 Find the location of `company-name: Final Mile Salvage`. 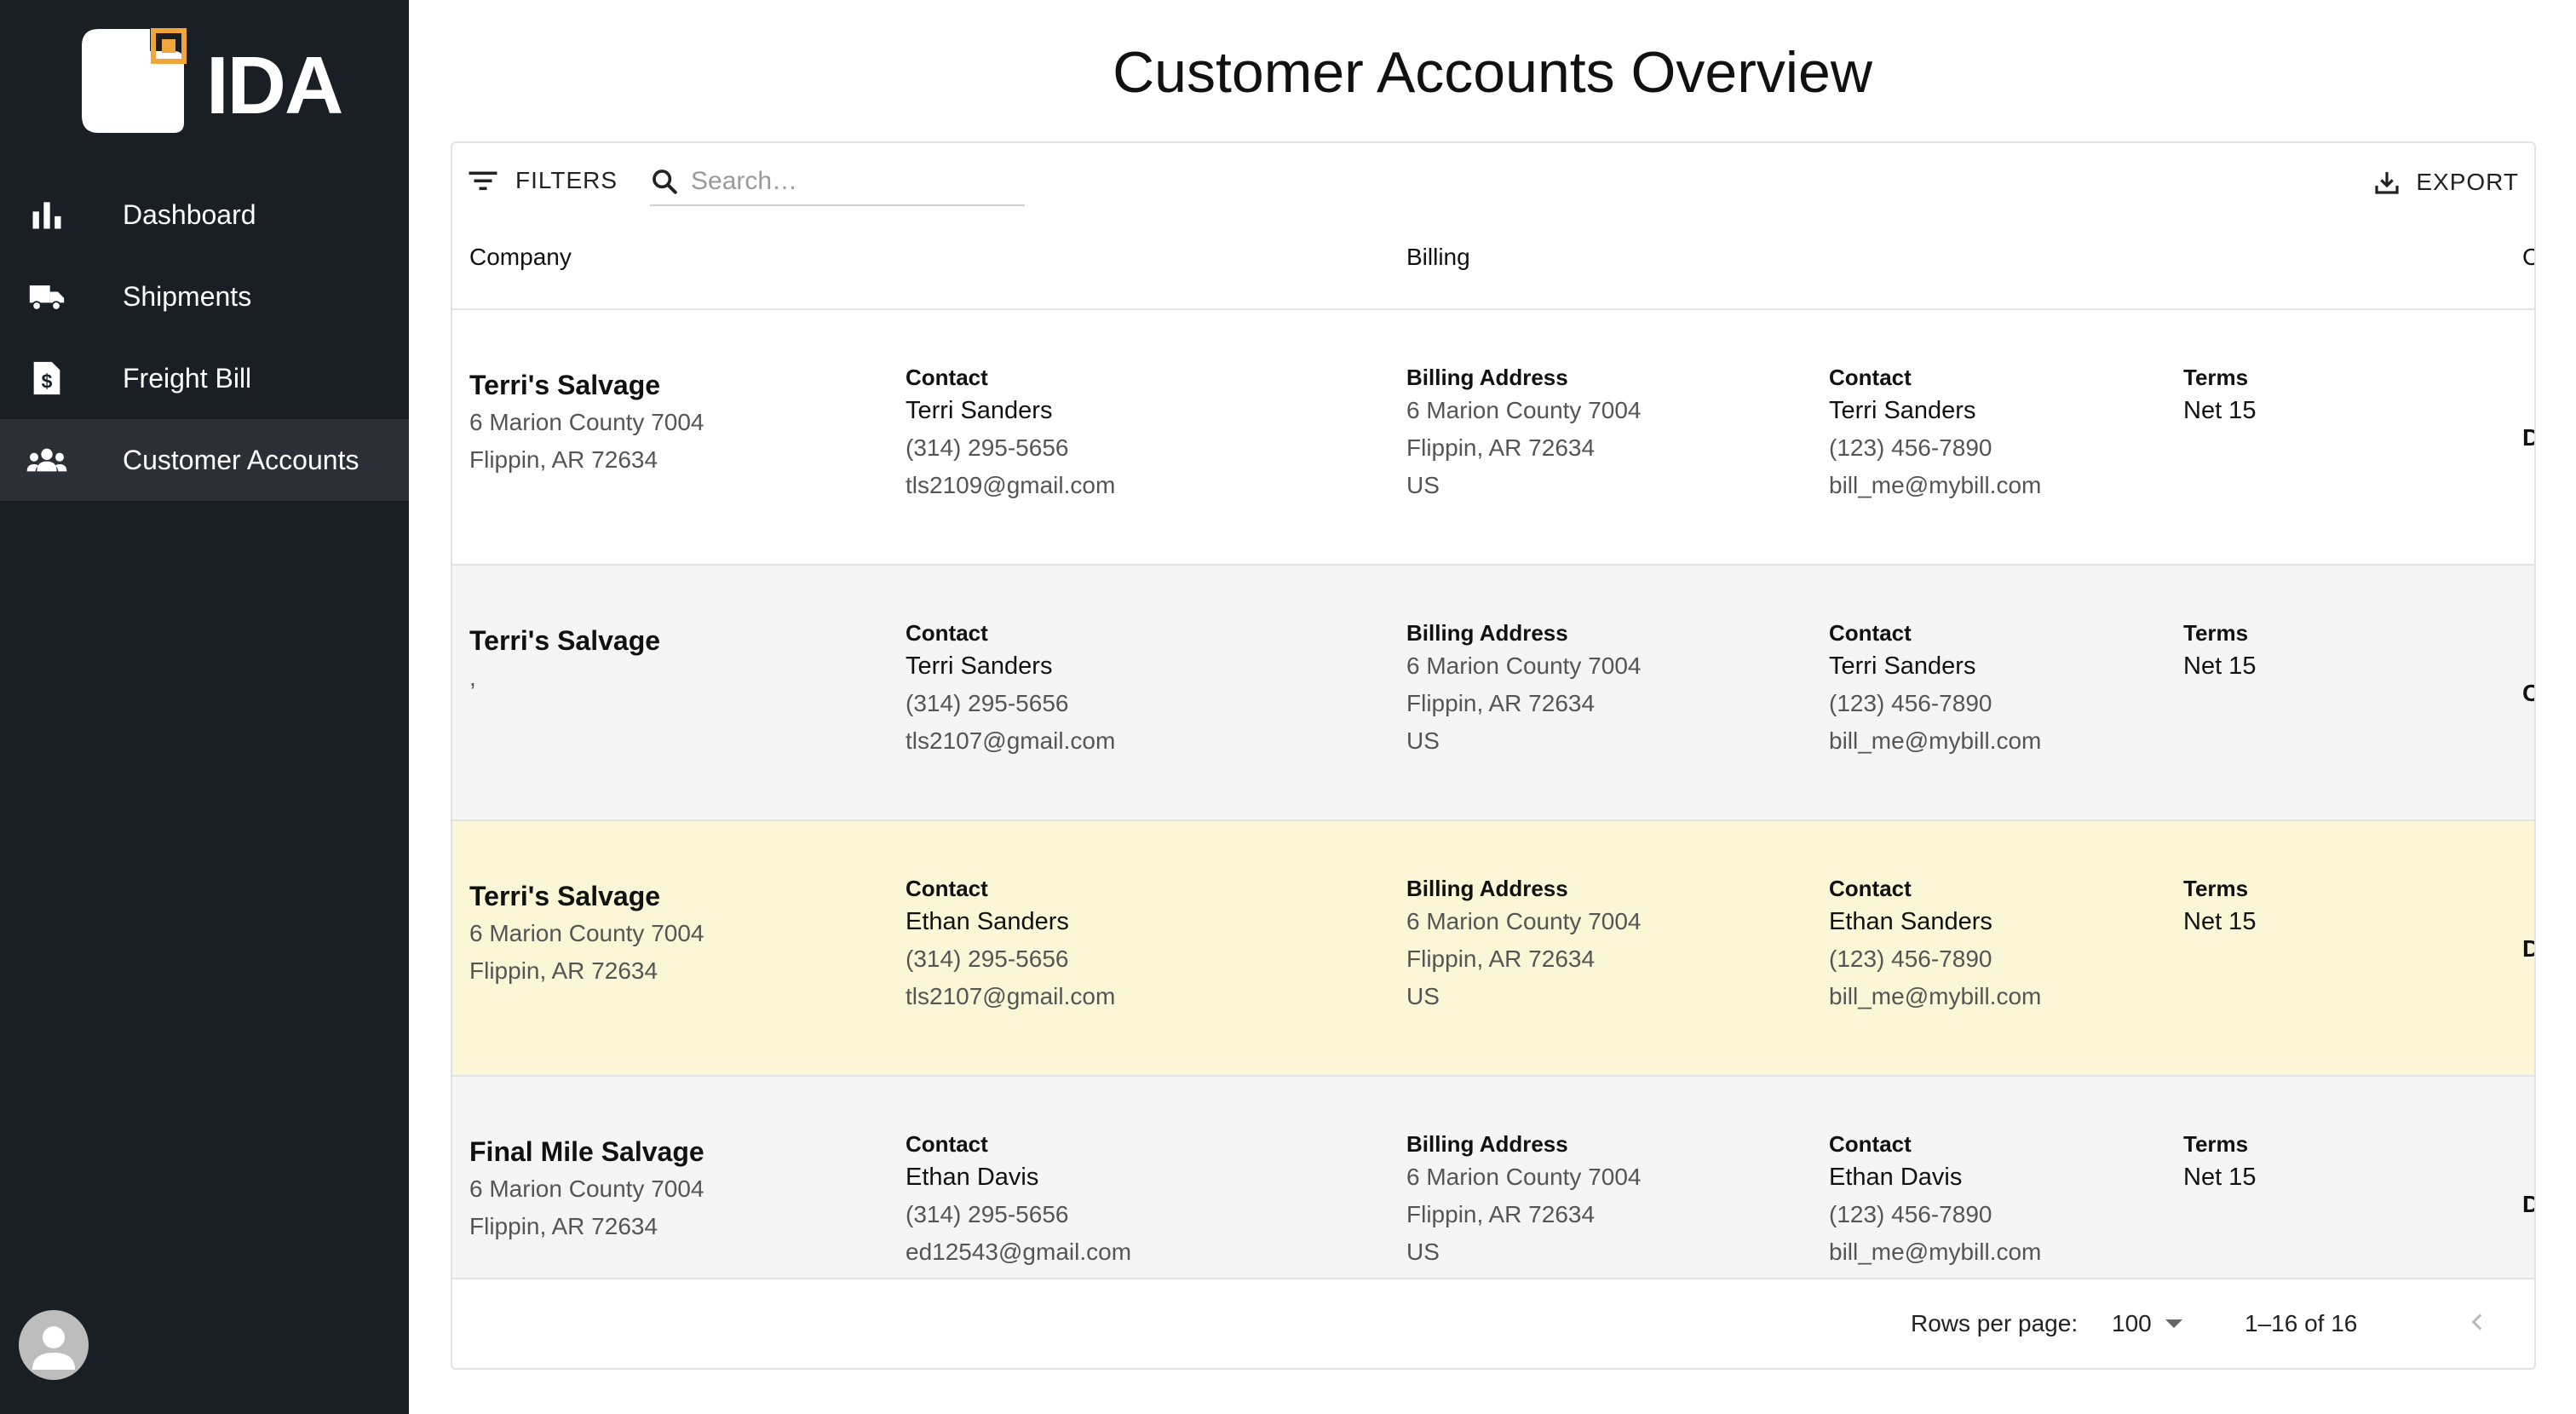

company-name: Final Mile Salvage is located at coordinates (587, 1151).